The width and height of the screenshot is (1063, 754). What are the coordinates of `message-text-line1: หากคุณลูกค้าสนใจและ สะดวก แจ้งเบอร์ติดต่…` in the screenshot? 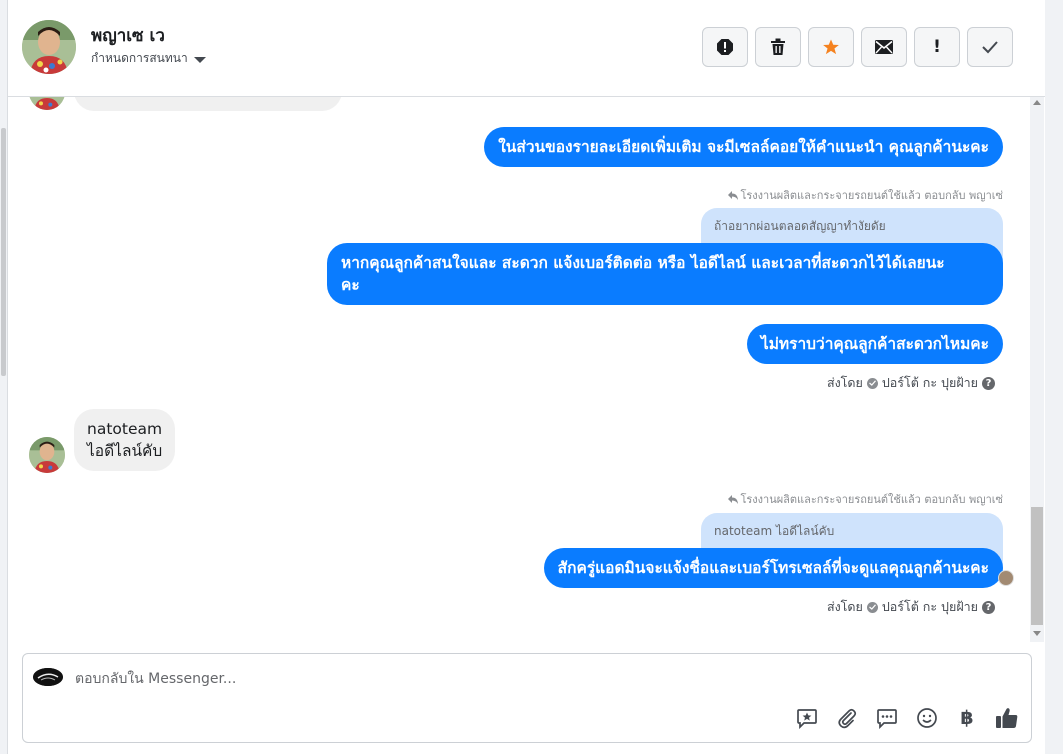 It's located at (643, 263).